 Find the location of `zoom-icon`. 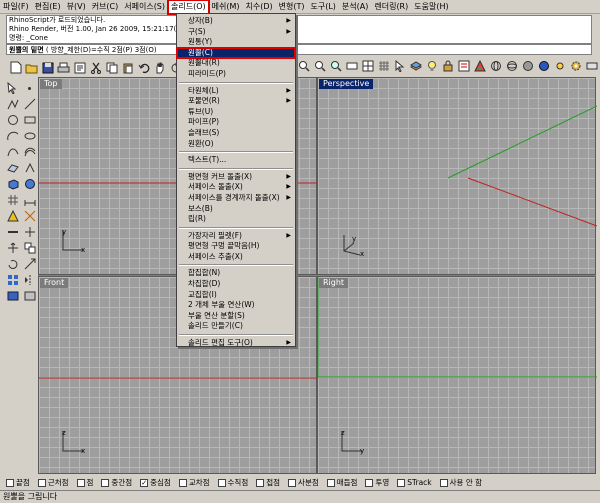

zoom-icon is located at coordinates (303, 65).